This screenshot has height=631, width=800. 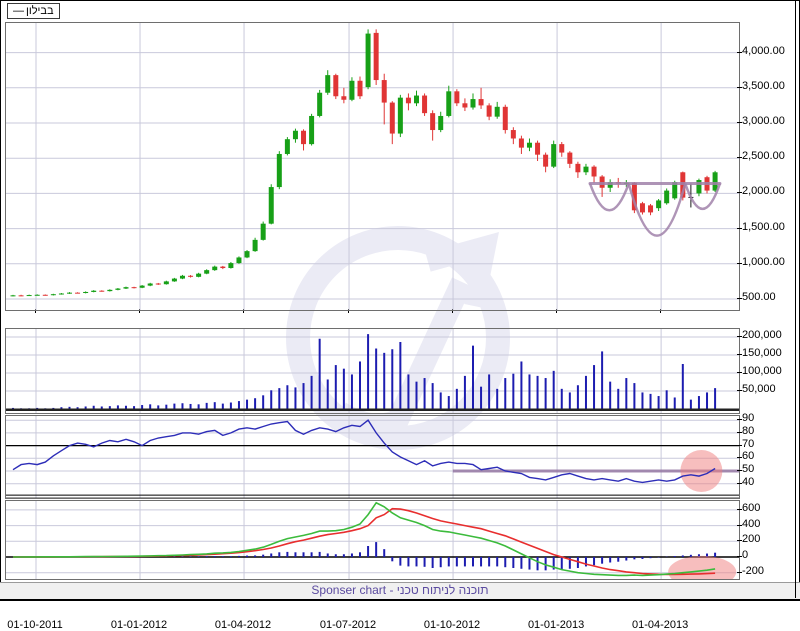 What do you see at coordinates (35, 625) in the screenshot?
I see `x-tick-label: 01-10-2011` at bounding box center [35, 625].